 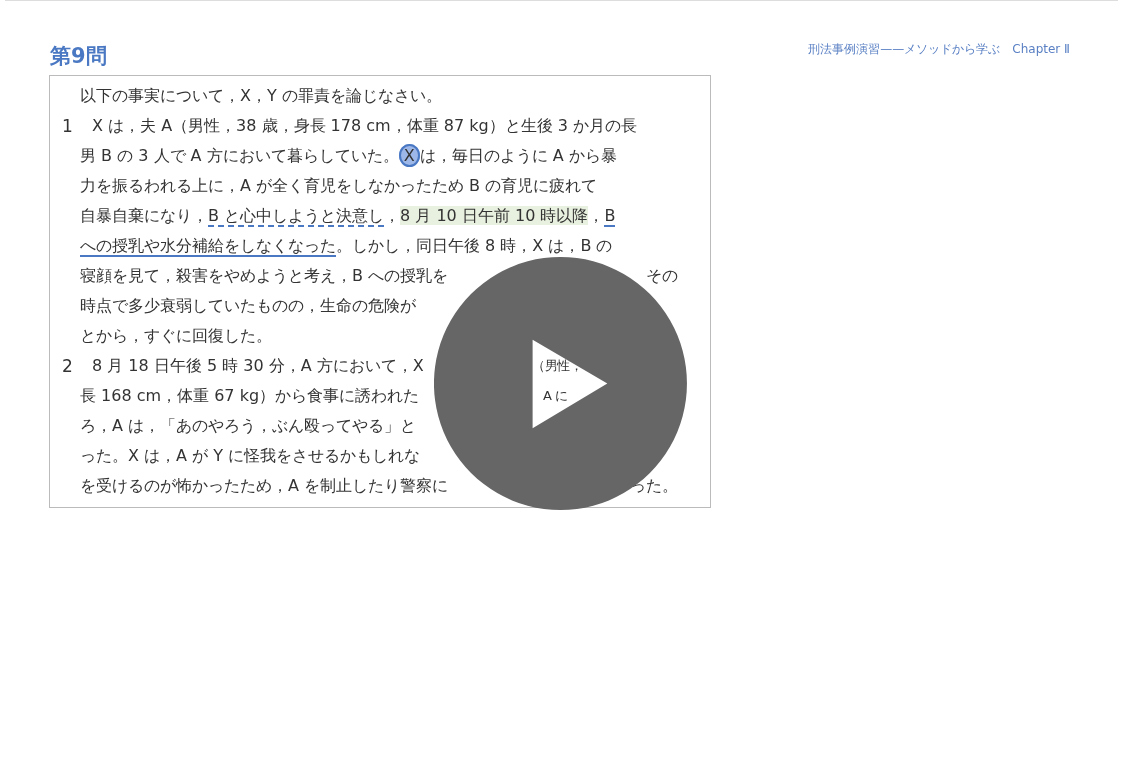 What do you see at coordinates (248, 426) in the screenshot?
I see `text-line: ろ，A は，「あのやろう，ぶん殴ってやる」と` at bounding box center [248, 426].